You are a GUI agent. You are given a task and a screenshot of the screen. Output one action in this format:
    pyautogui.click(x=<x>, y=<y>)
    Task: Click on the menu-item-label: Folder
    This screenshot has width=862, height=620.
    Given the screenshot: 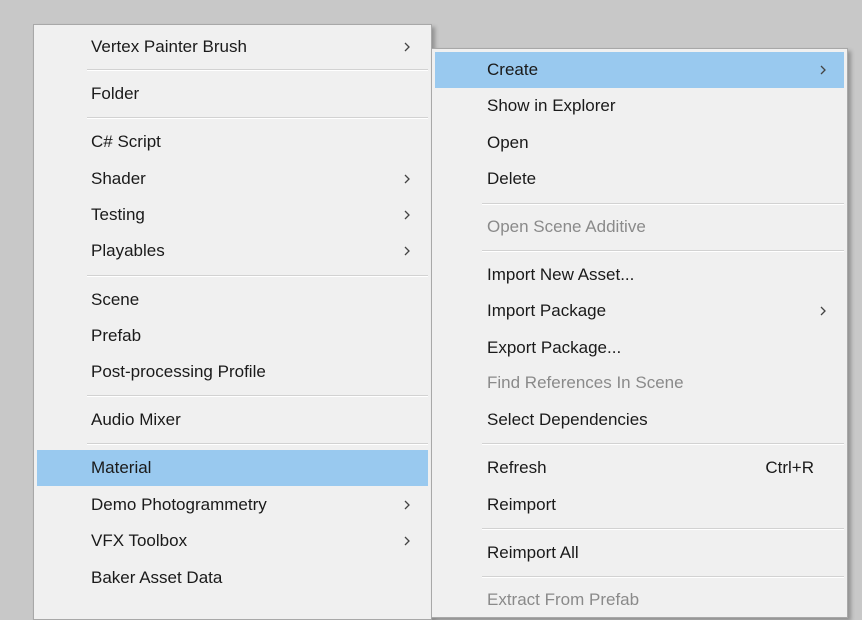 What is the action you would take?
    pyautogui.click(x=115, y=93)
    